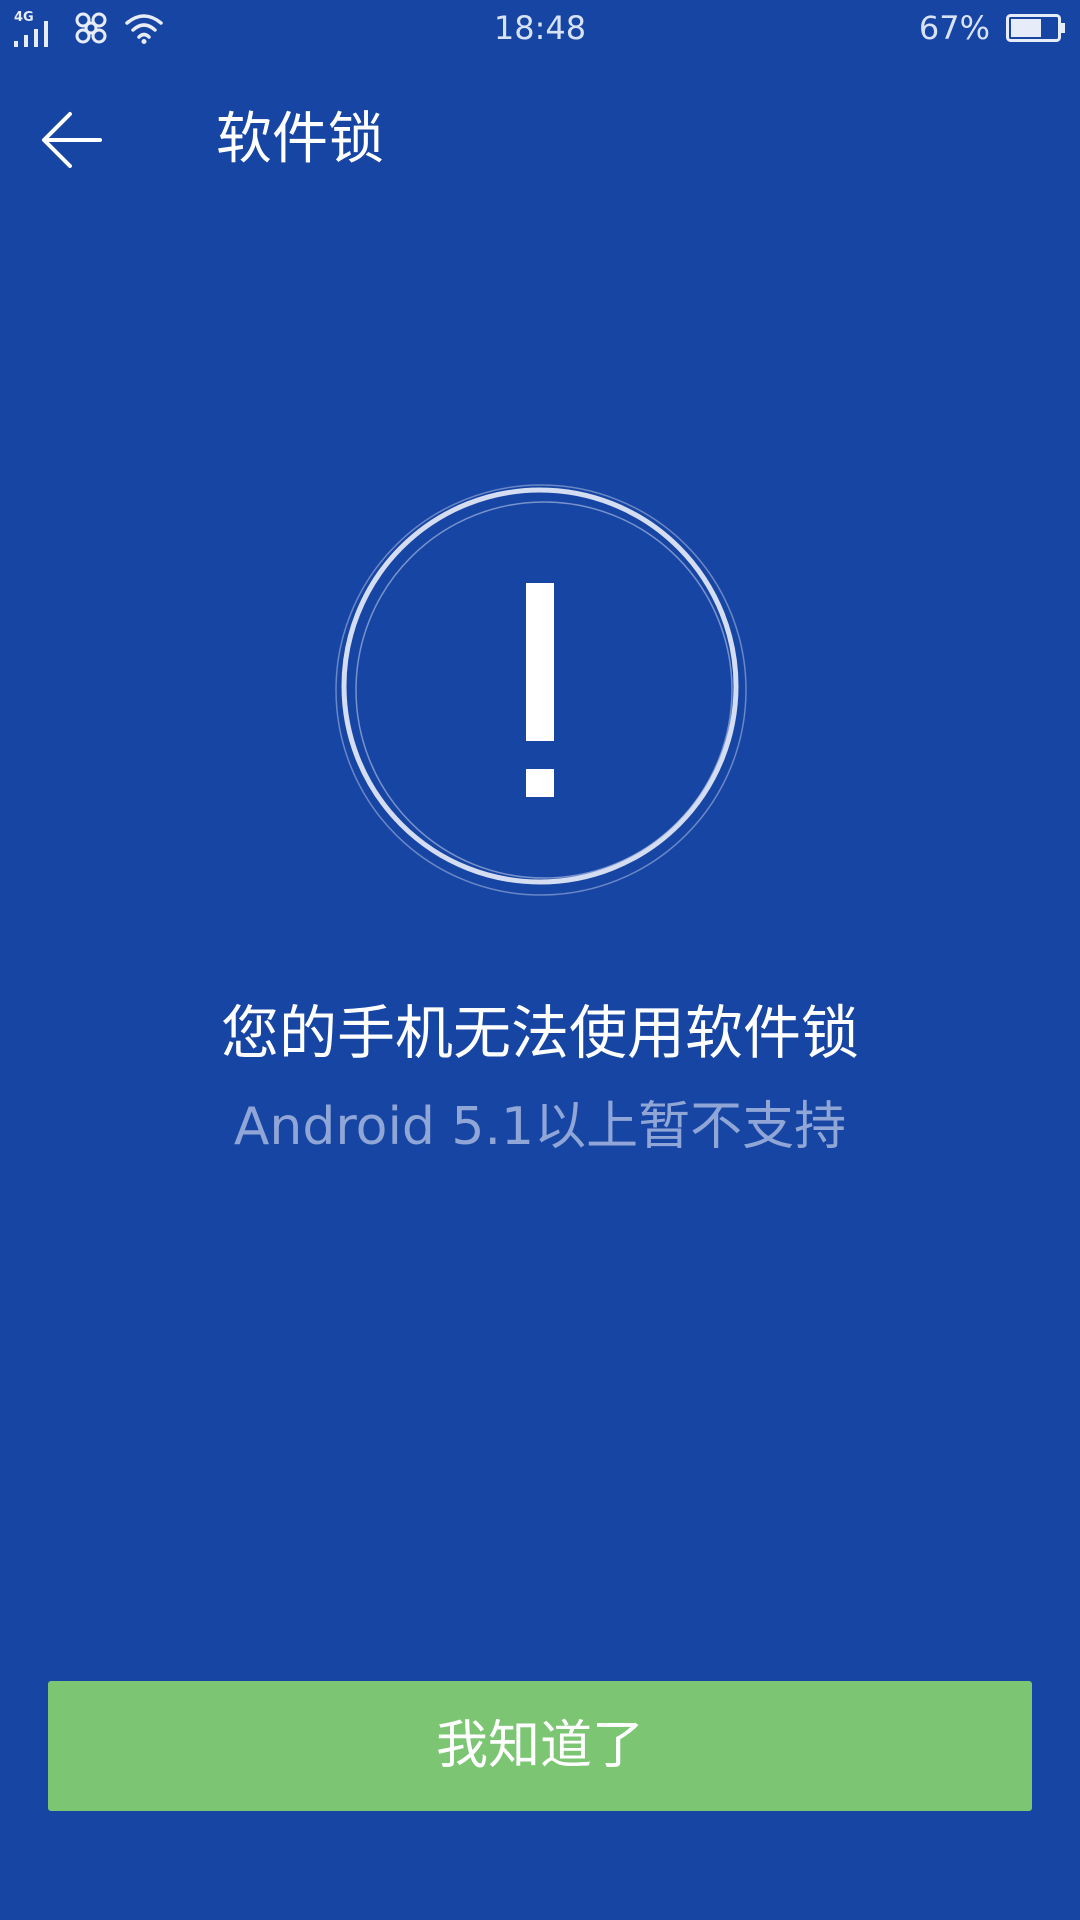 The image size is (1080, 1920). Describe the element at coordinates (540, 1127) in the screenshot. I see `error-detail: Android 5.1以上暂不支持` at that location.